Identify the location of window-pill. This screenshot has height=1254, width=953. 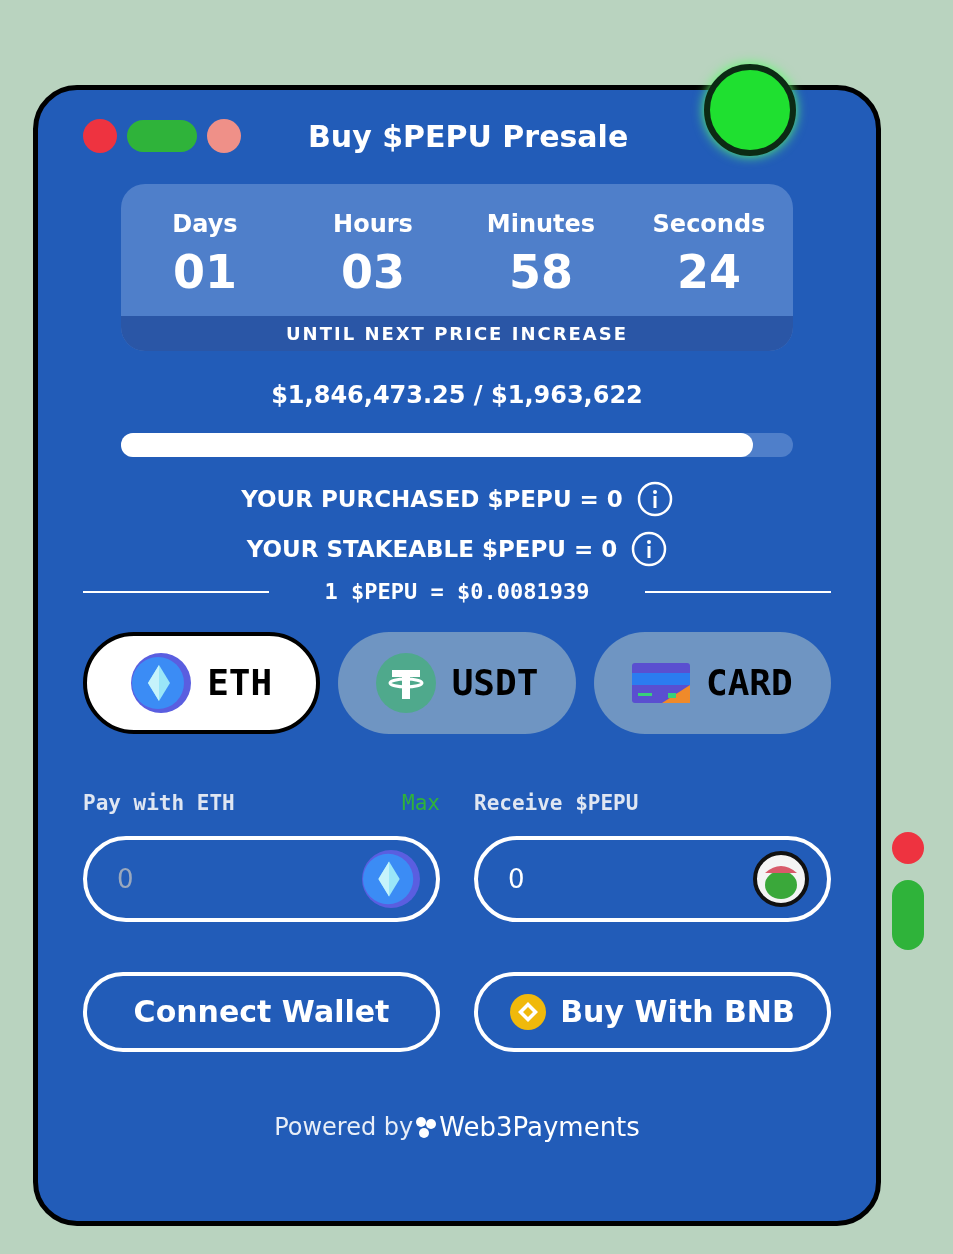
(162, 136).